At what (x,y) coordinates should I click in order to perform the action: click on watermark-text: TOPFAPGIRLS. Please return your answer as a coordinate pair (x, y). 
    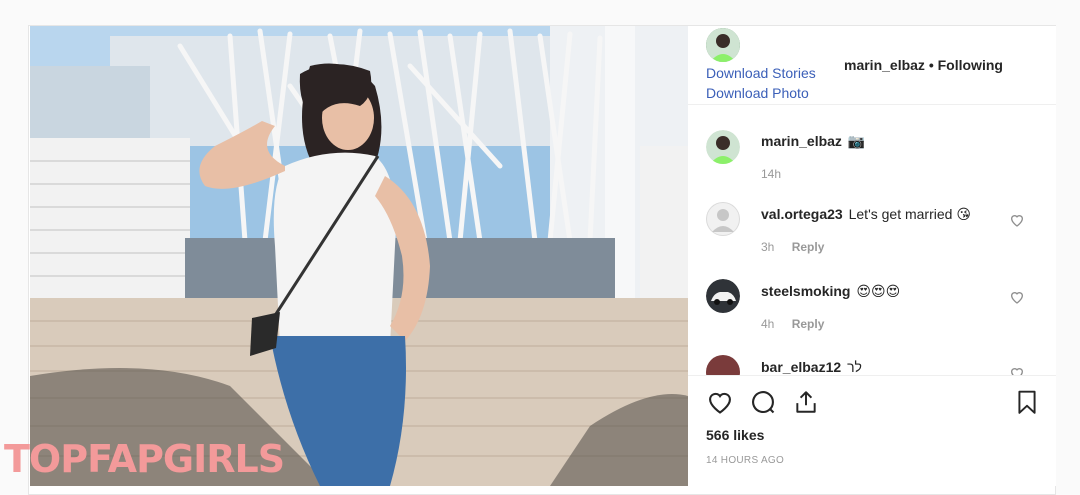
    Looking at the image, I should click on (144, 459).